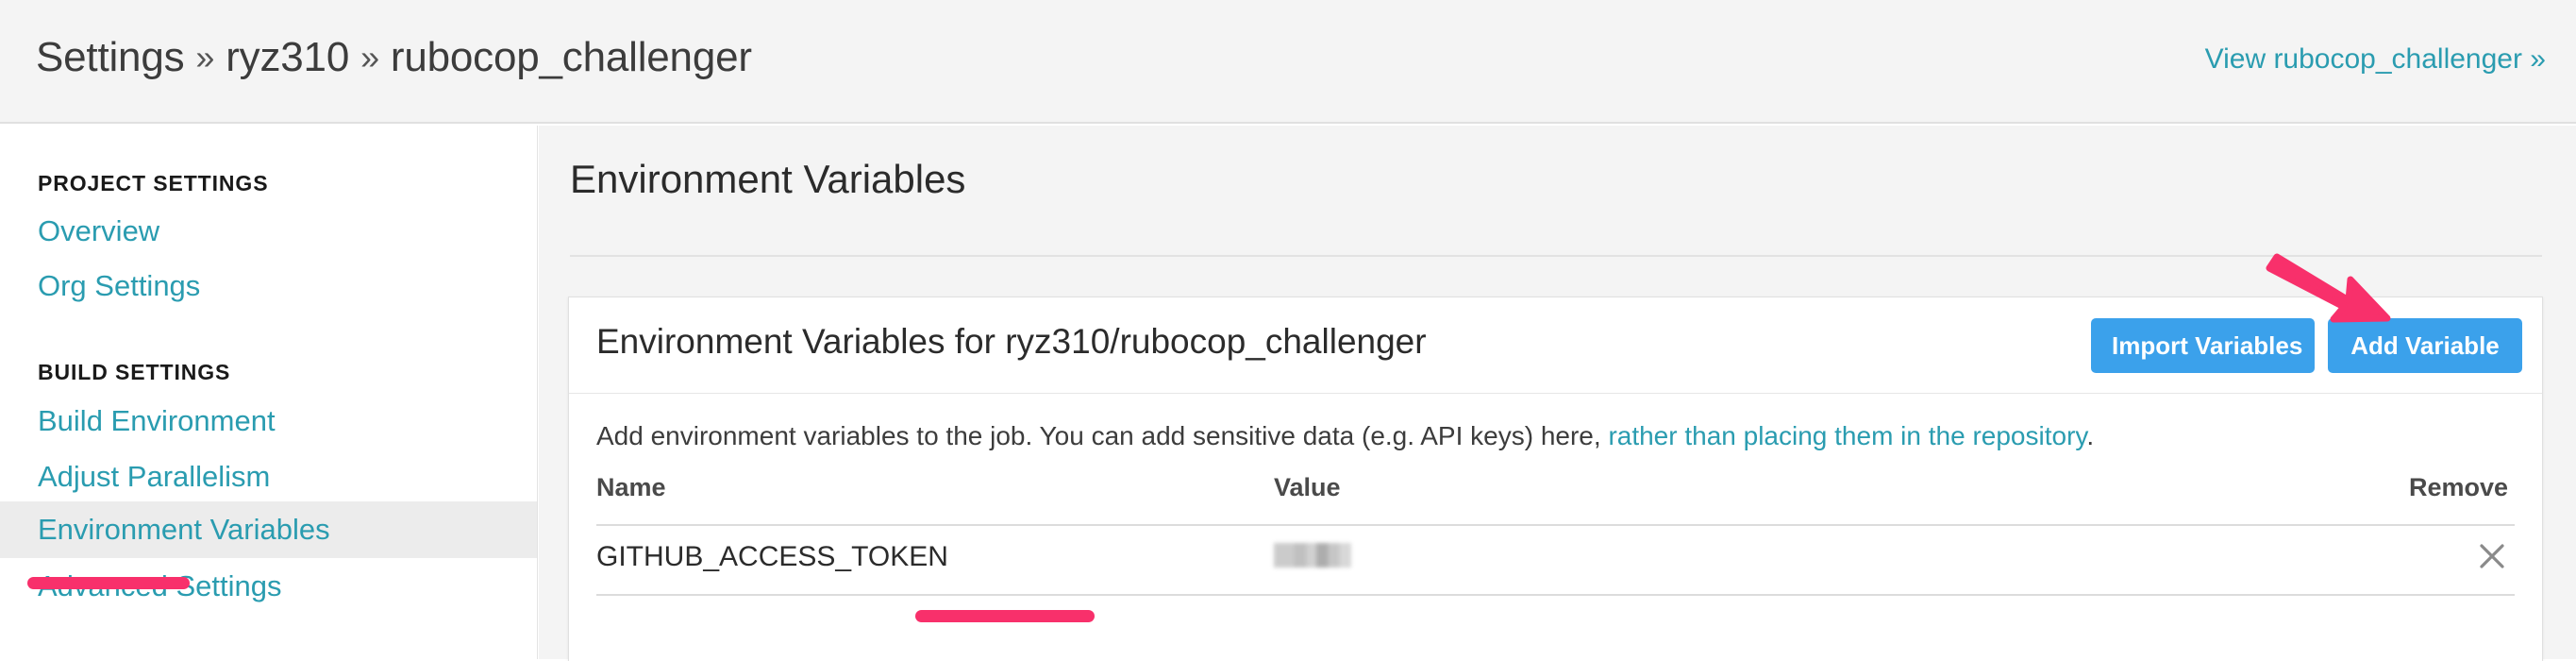 Image resolution: width=2576 pixels, height=661 pixels. Describe the element at coordinates (772, 556) in the screenshot. I see `variable-name-cell: GITHUB_ACCESS_TOKEN` at that location.